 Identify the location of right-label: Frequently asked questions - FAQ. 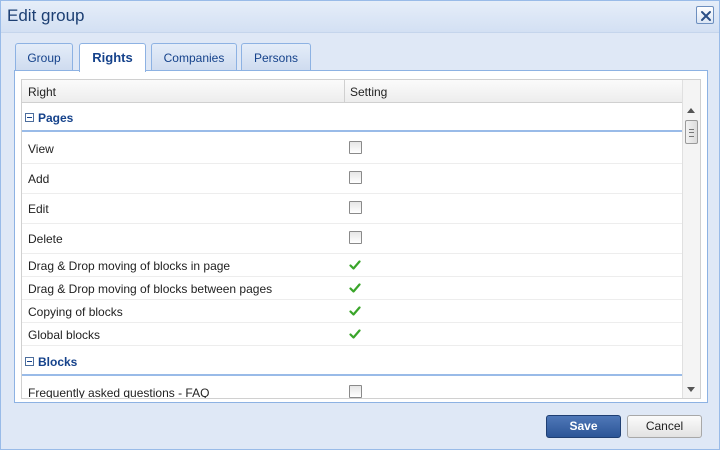
(119, 392).